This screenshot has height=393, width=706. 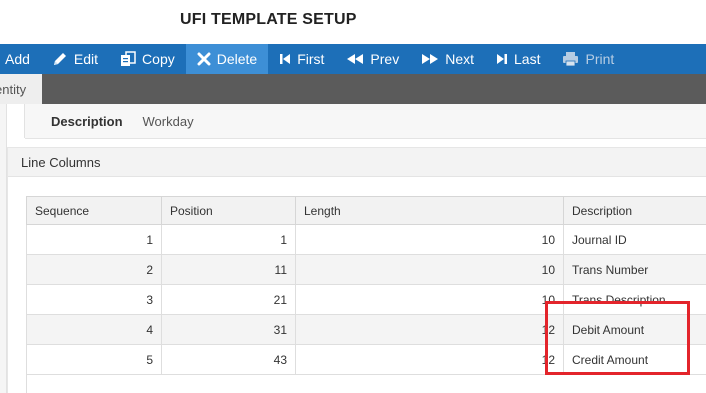 I want to click on edit-label: Edit, so click(x=86, y=59).